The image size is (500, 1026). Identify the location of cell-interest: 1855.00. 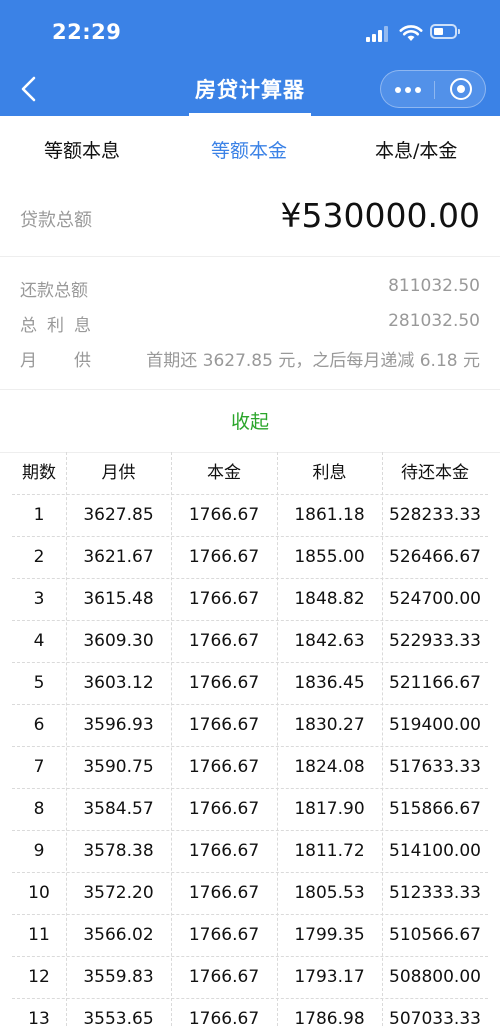
(329, 557).